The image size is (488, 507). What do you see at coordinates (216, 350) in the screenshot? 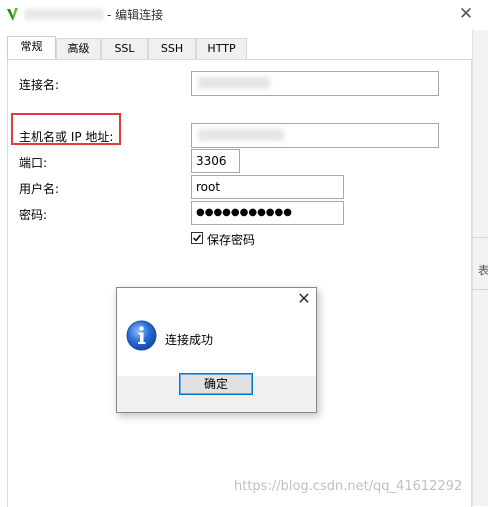
I see `connection-success-dialog: ✕ 连接成功 确定` at bounding box center [216, 350].